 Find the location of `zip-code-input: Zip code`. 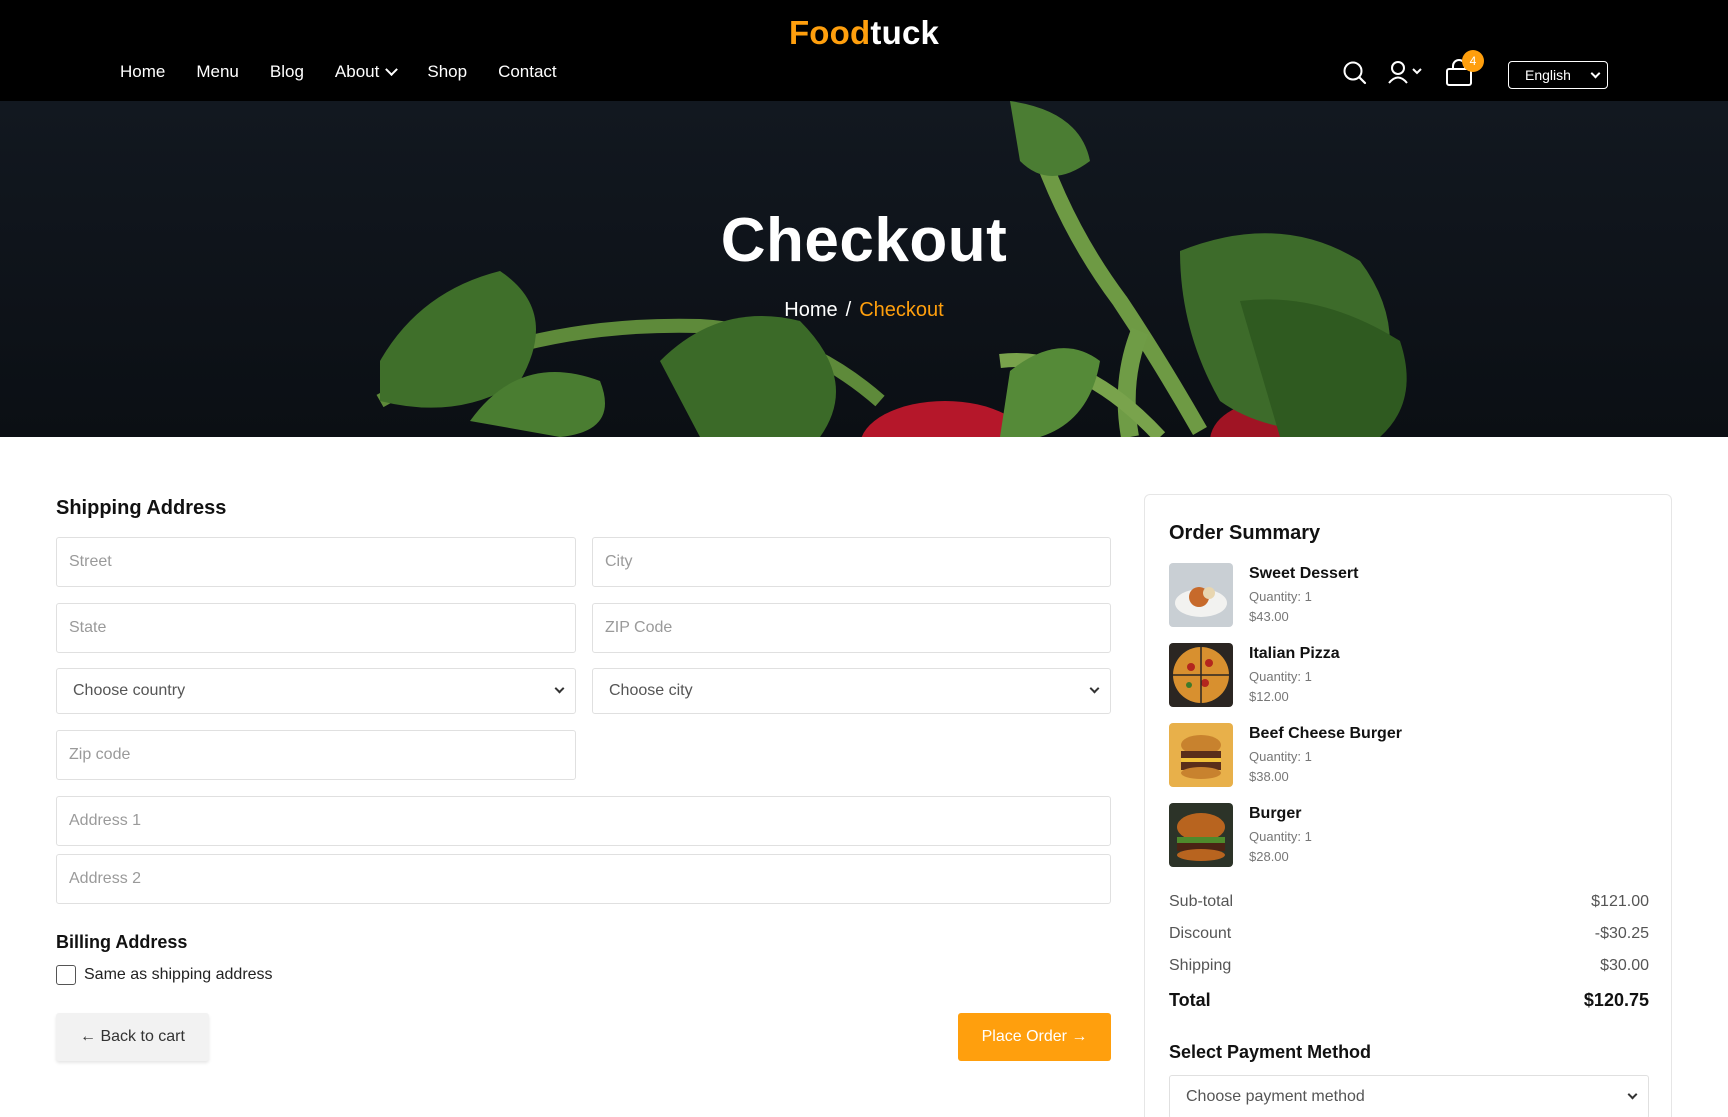

zip-code-input: Zip code is located at coordinates (316, 755).